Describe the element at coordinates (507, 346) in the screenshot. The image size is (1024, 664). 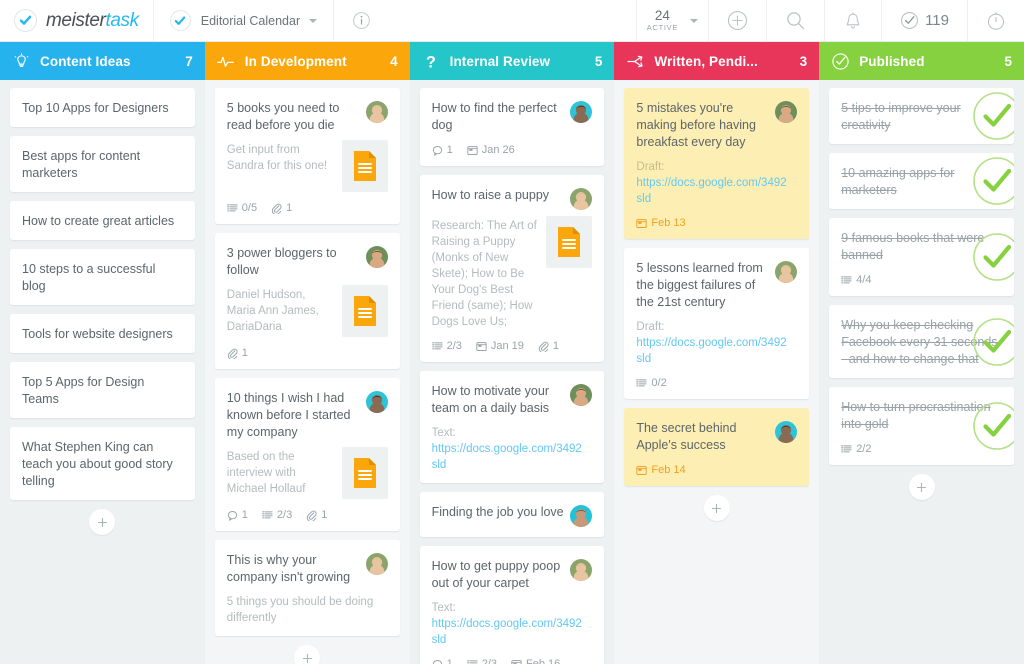
I see `badge-text: Jan 19` at that location.